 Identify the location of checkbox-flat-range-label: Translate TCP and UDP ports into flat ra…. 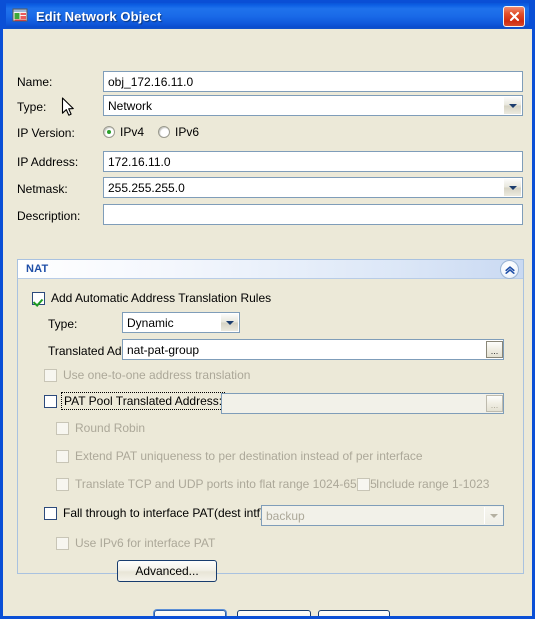
(226, 484).